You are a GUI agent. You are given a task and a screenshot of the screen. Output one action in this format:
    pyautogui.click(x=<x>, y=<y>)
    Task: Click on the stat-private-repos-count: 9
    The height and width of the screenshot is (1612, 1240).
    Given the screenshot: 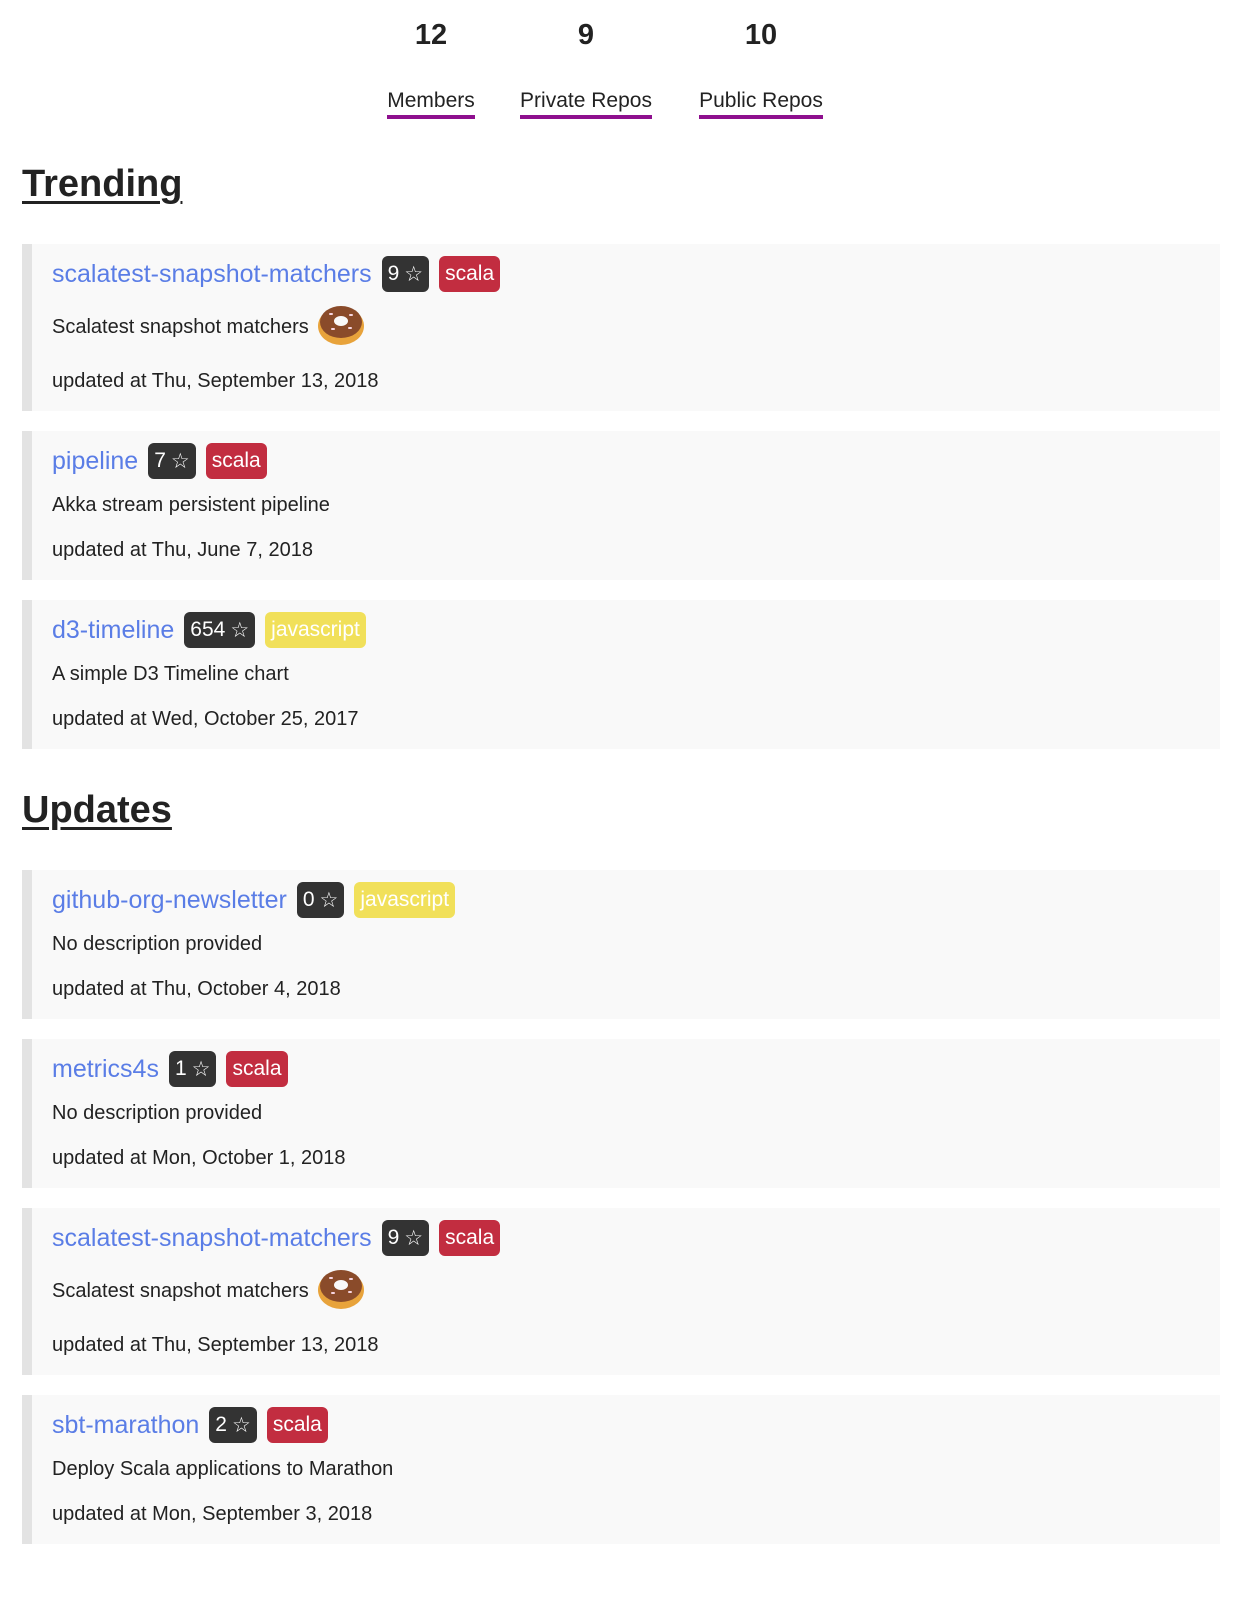 What is the action you would take?
    pyautogui.click(x=586, y=35)
    